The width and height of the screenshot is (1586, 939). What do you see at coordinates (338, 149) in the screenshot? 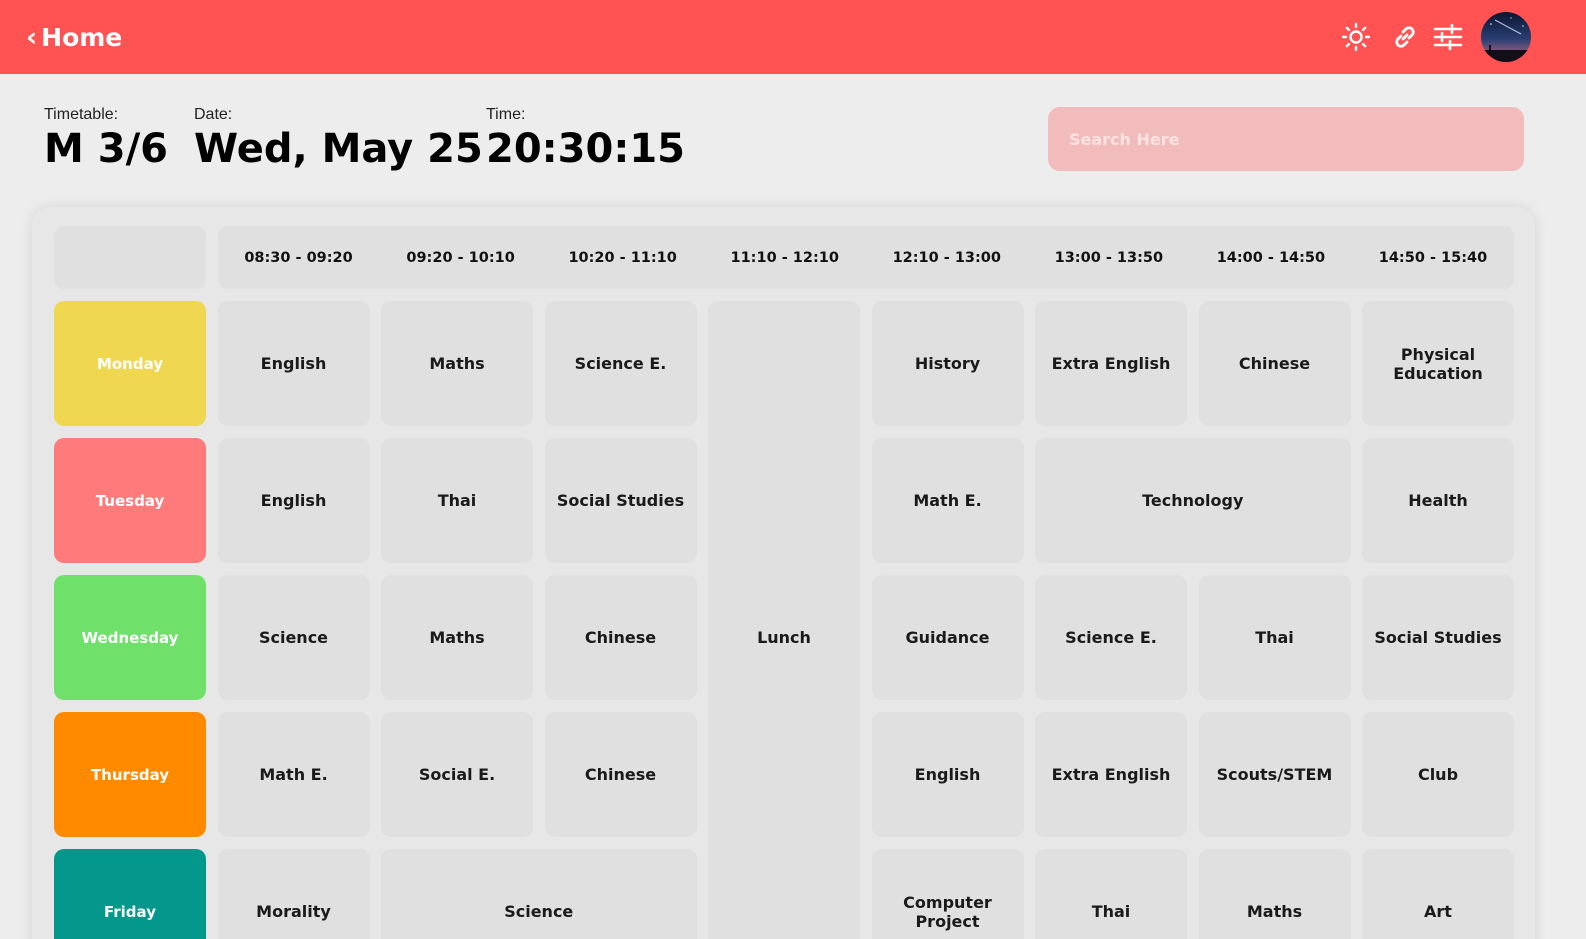
I see `date-value: Wed, May 25` at bounding box center [338, 149].